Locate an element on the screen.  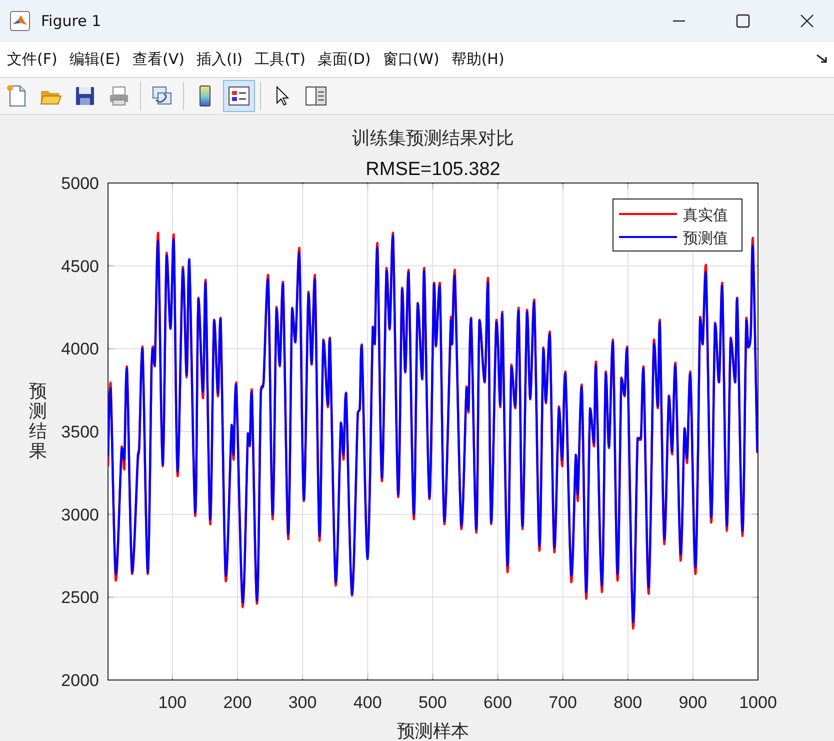
close-icon is located at coordinates (807, 21).